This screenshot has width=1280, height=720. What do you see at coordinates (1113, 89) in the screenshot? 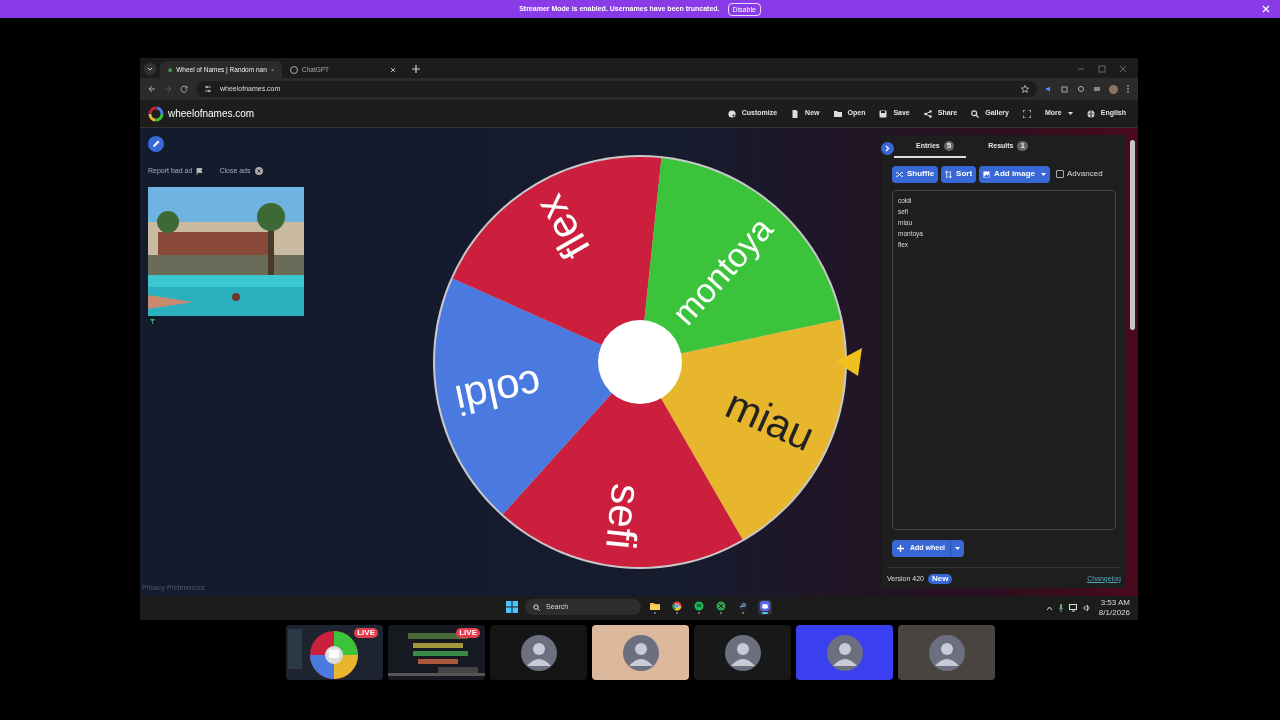
I see `profile-icon` at bounding box center [1113, 89].